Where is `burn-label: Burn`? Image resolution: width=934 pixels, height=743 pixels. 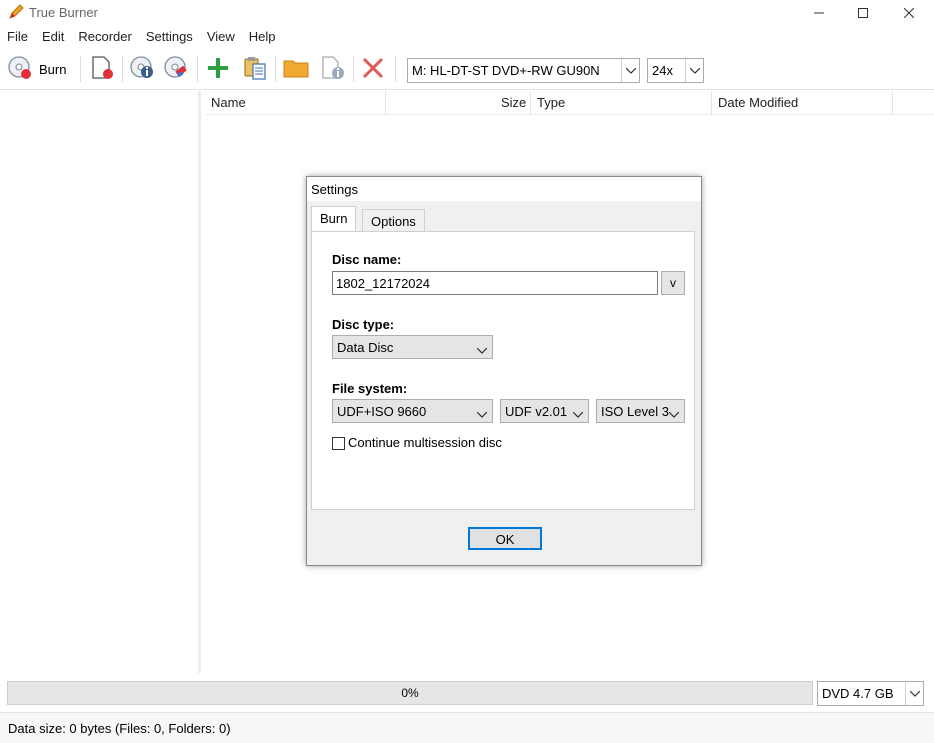 burn-label: Burn is located at coordinates (53, 69).